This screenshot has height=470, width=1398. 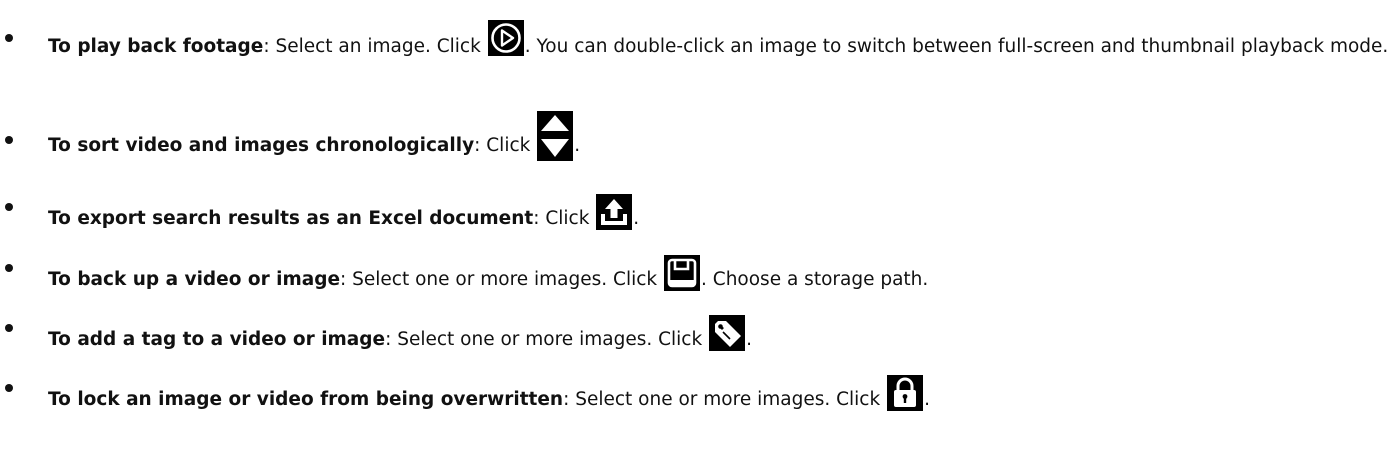 What do you see at coordinates (555, 136) in the screenshot?
I see `sort-up-down-icon` at bounding box center [555, 136].